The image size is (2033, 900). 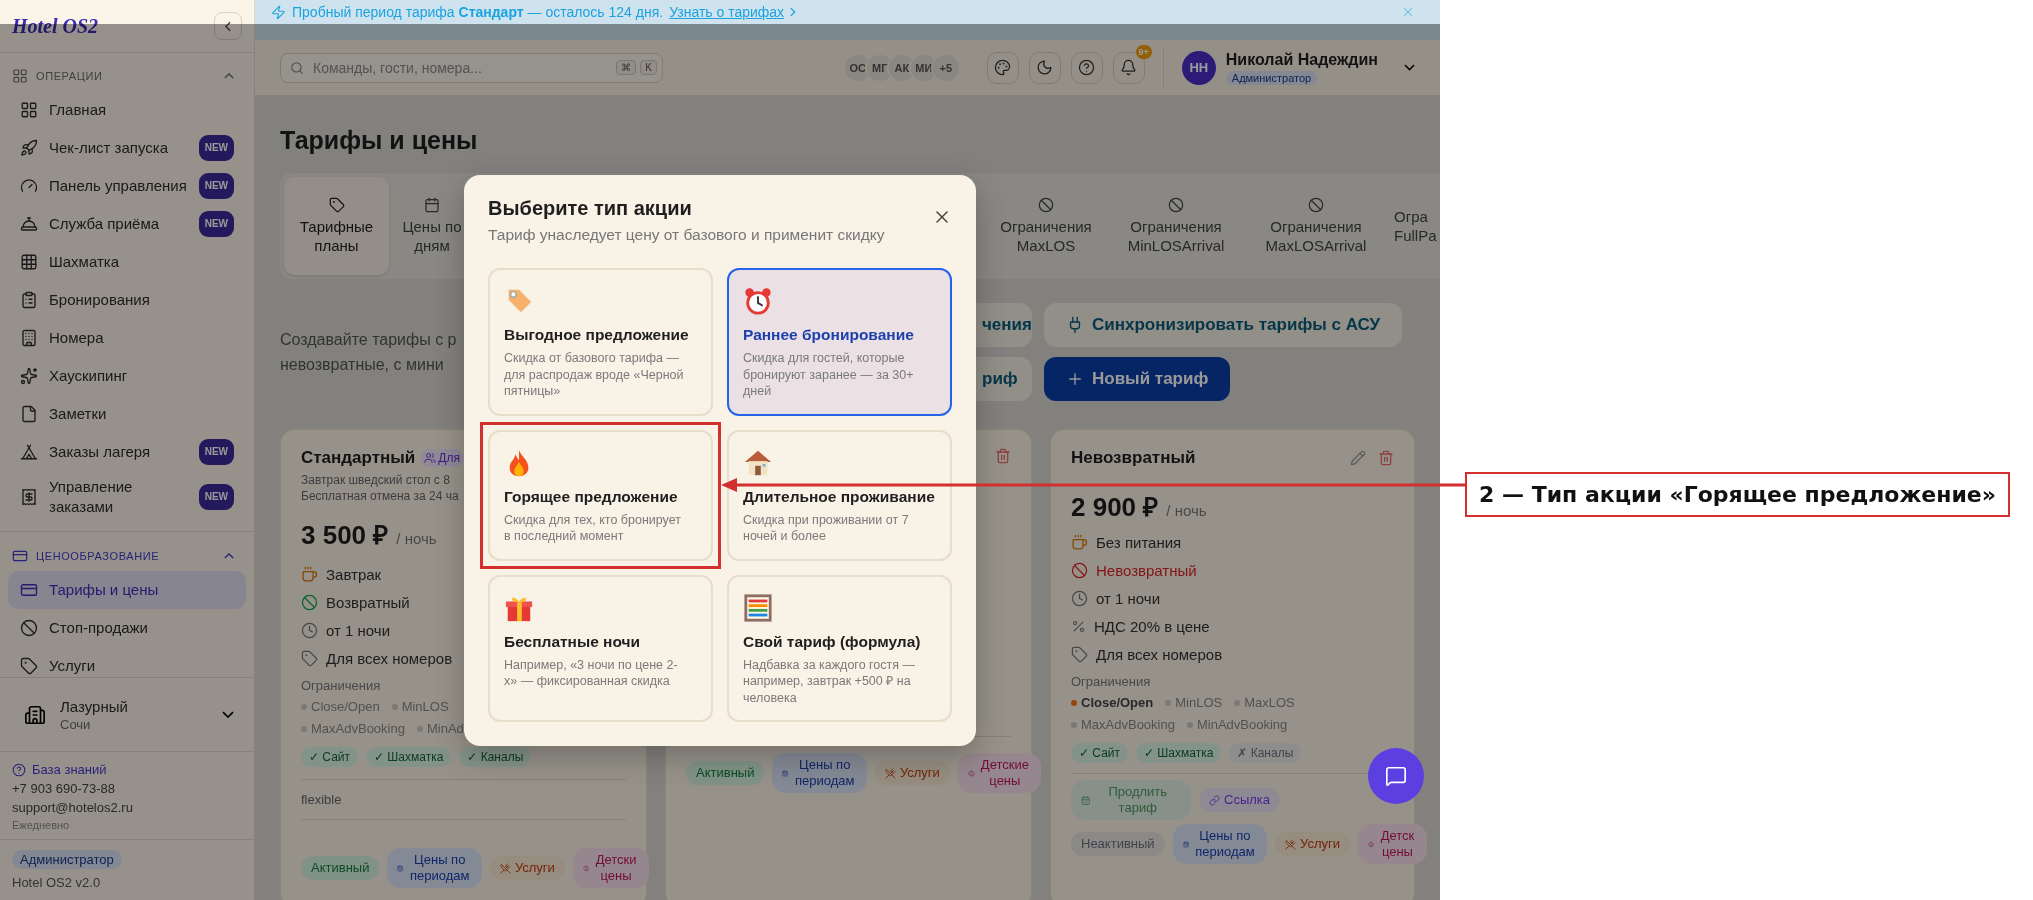 What do you see at coordinates (830, 681) in the screenshot?
I see `option-description: Надбавка за каждого гостя — например, завтрак +500 ₽ на человека` at bounding box center [830, 681].